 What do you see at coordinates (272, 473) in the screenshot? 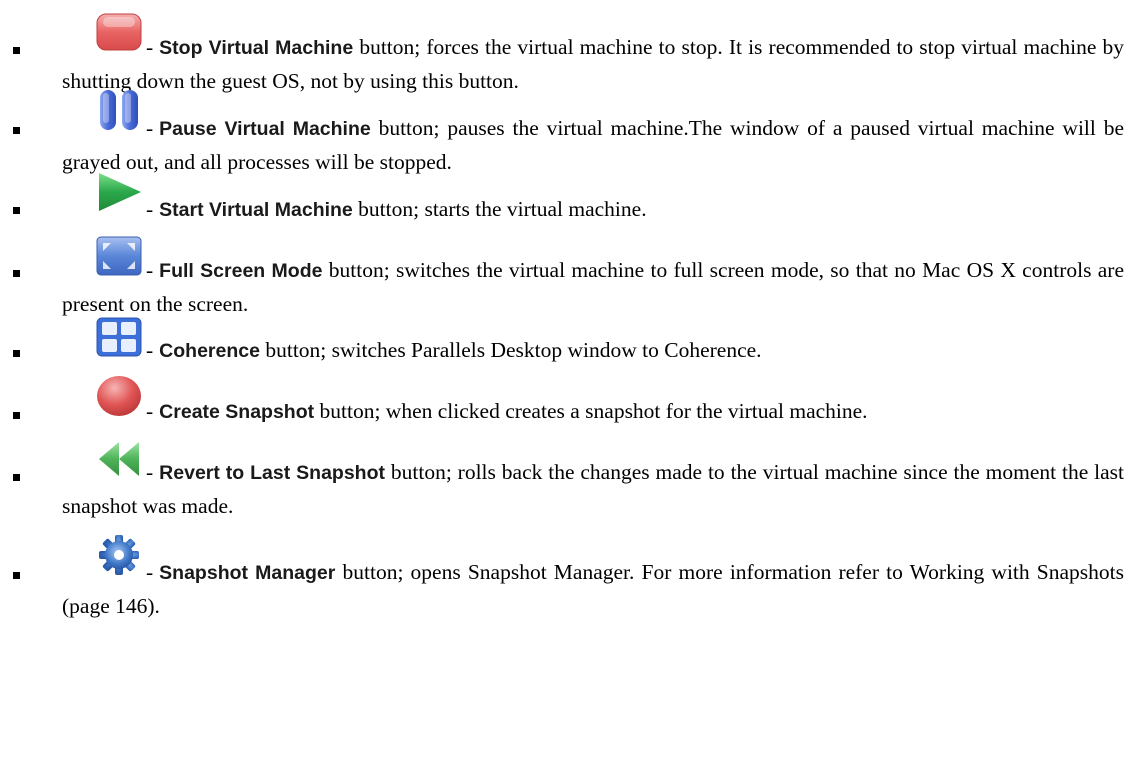
I see `button-name: Revert to Last Snapshot` at bounding box center [272, 473].